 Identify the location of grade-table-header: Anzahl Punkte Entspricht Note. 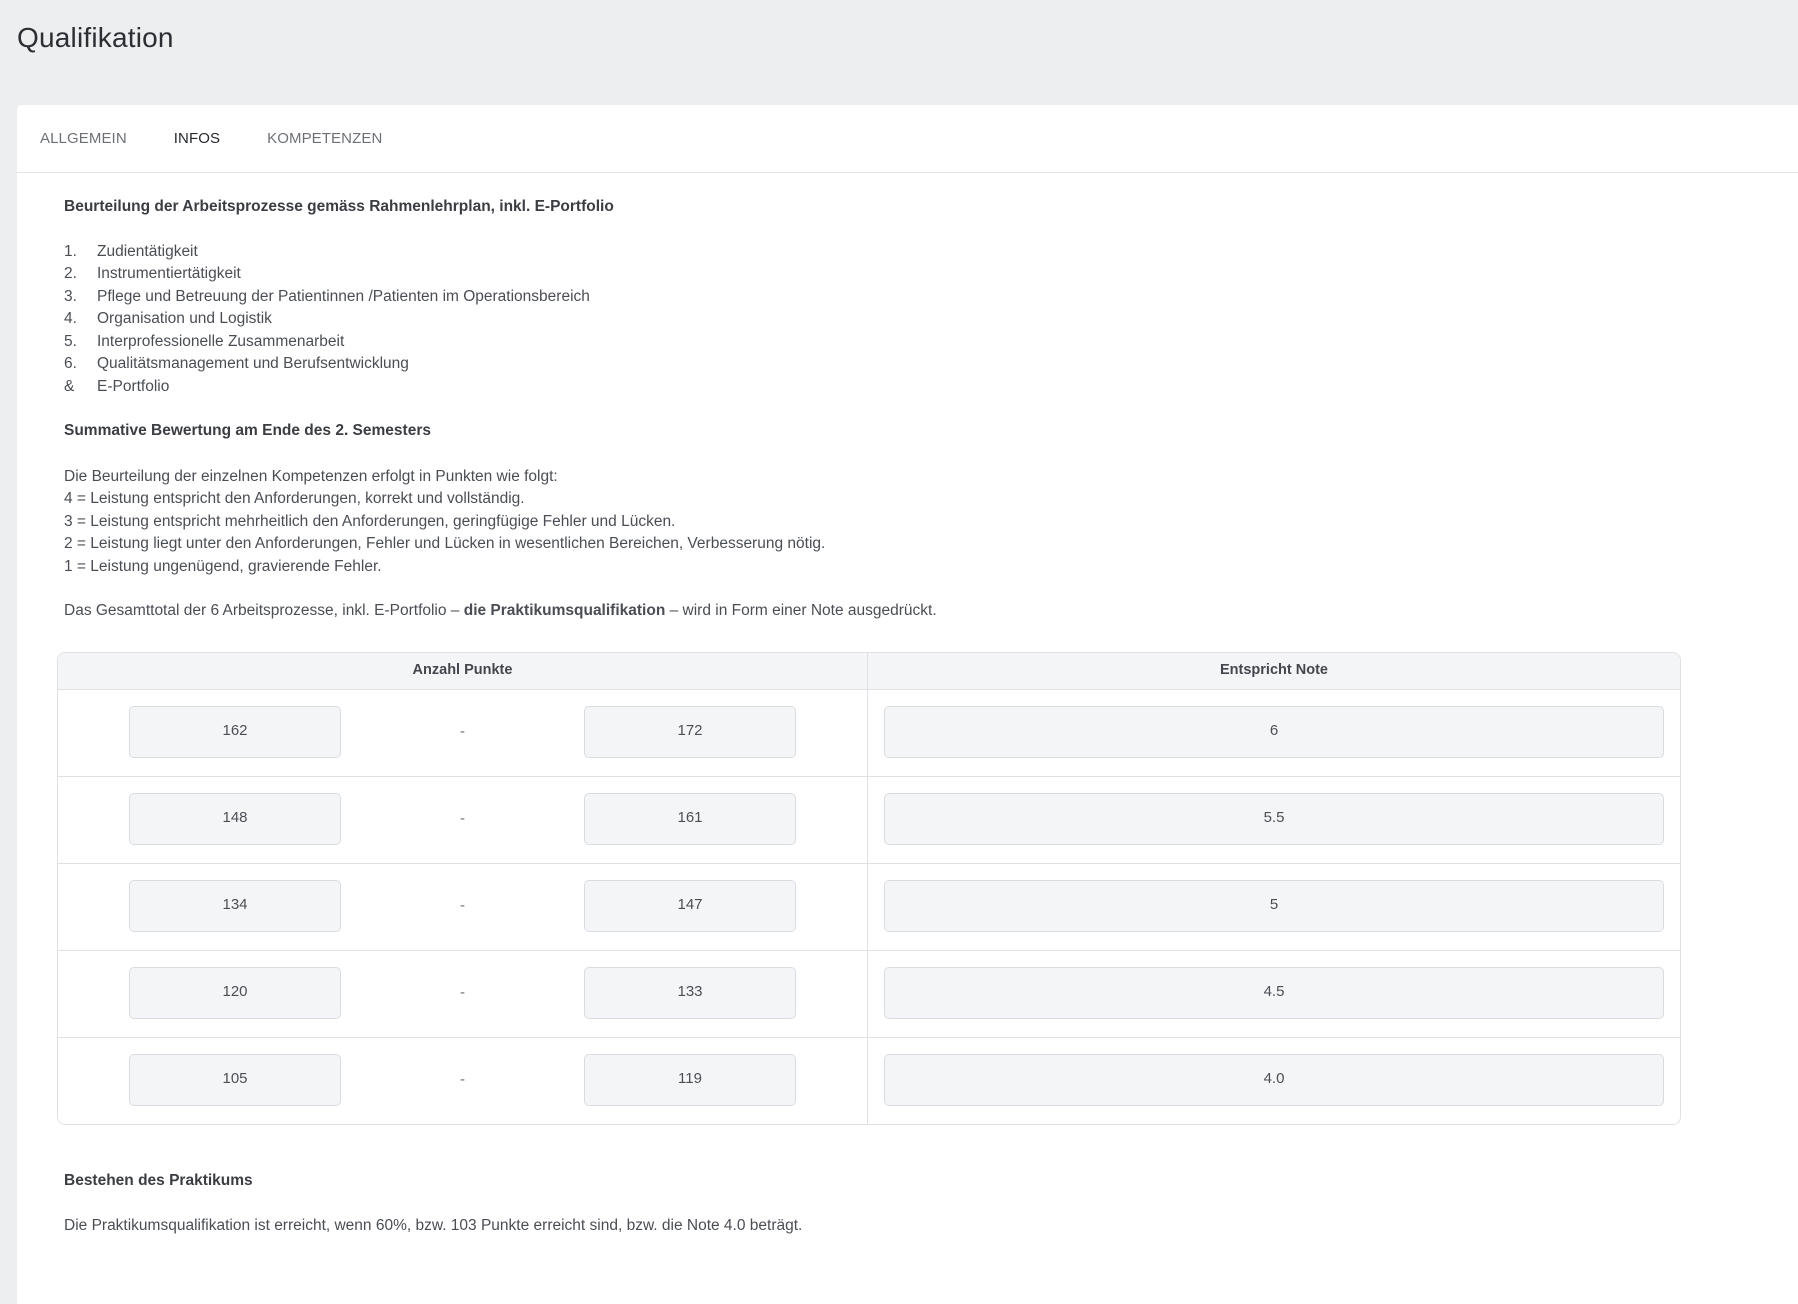
(869, 671).